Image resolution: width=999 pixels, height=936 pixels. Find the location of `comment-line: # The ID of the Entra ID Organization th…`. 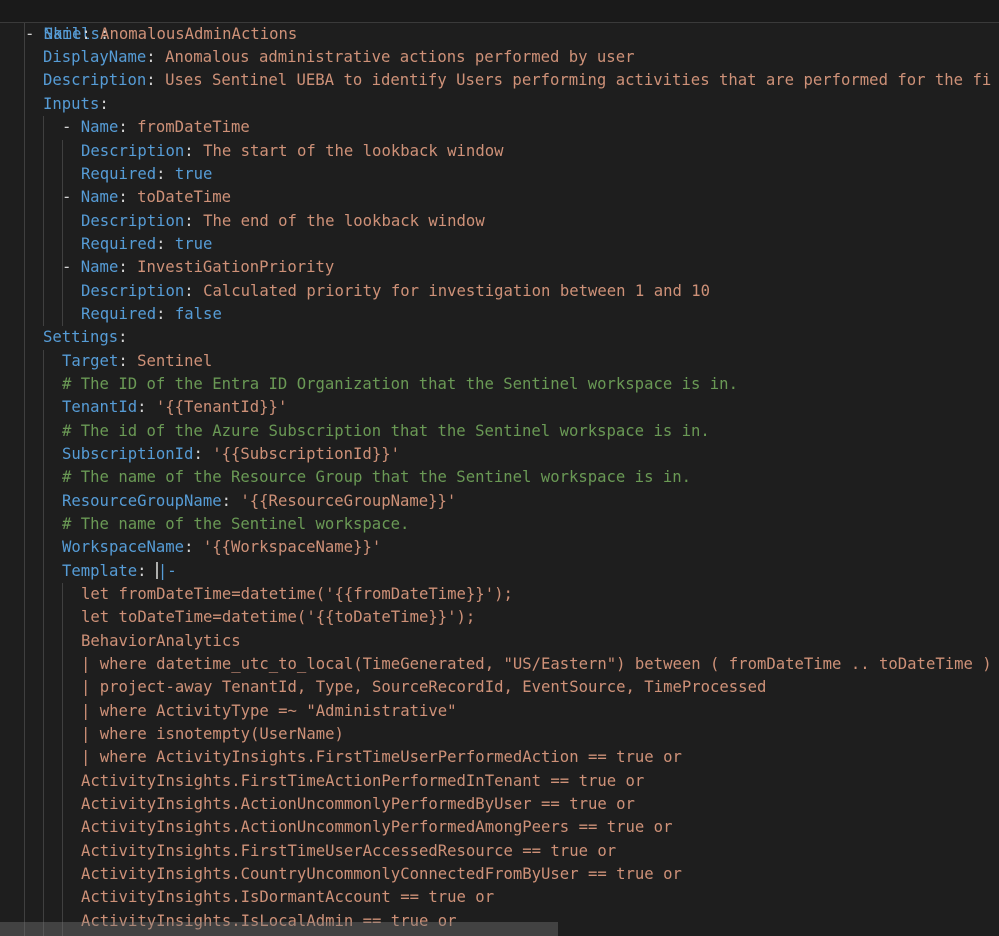

comment-line: # The ID of the Entra ID Organization th… is located at coordinates (400, 384).